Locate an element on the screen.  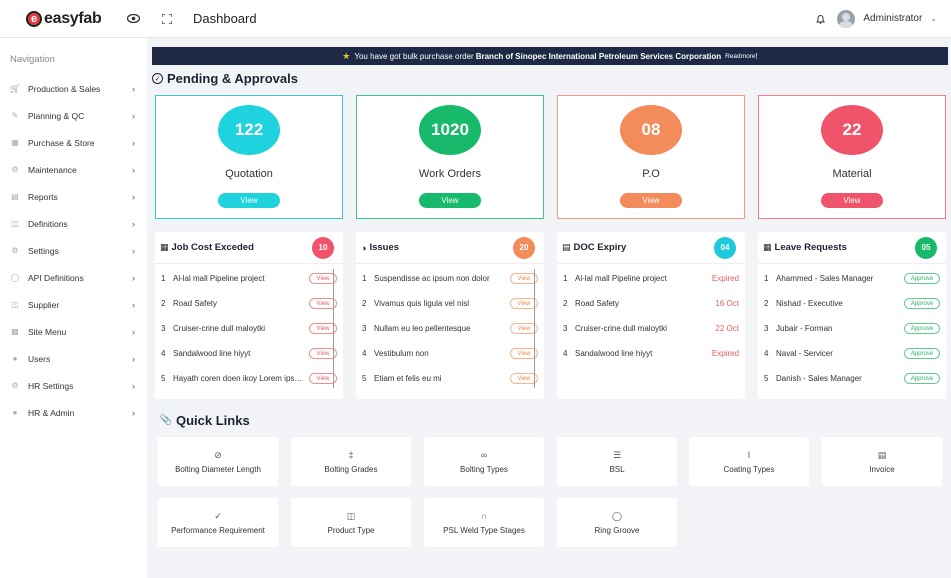
pen-icon: ✎ is located at coordinates (15, 115).